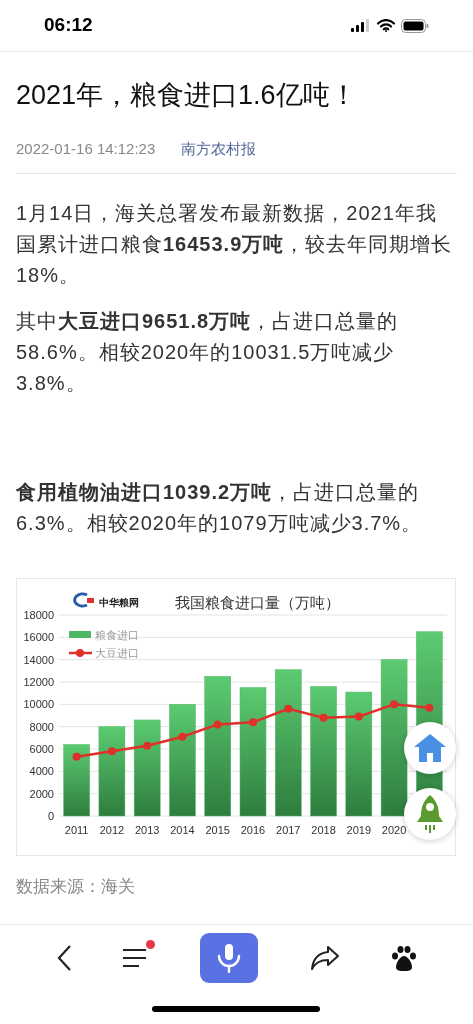 The width and height of the screenshot is (473, 1024). What do you see at coordinates (38, 659) in the screenshot?
I see `y-tick-label: 14000` at bounding box center [38, 659].